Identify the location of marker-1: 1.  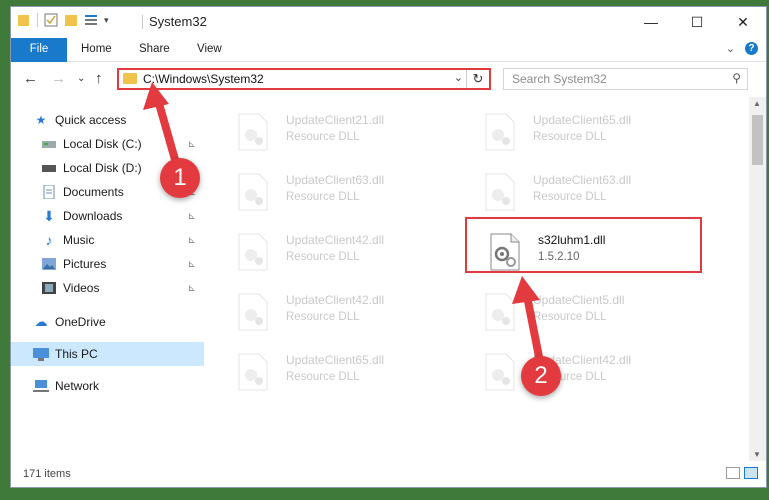
(180, 178).